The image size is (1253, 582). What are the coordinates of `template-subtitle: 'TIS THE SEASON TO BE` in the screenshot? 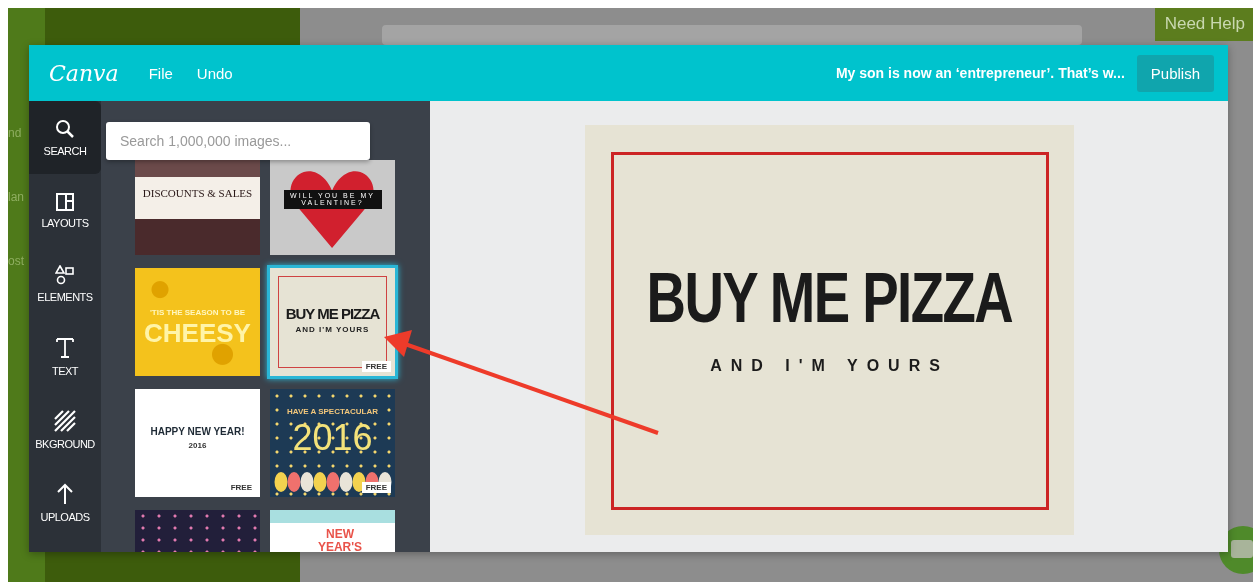 It's located at (197, 312).